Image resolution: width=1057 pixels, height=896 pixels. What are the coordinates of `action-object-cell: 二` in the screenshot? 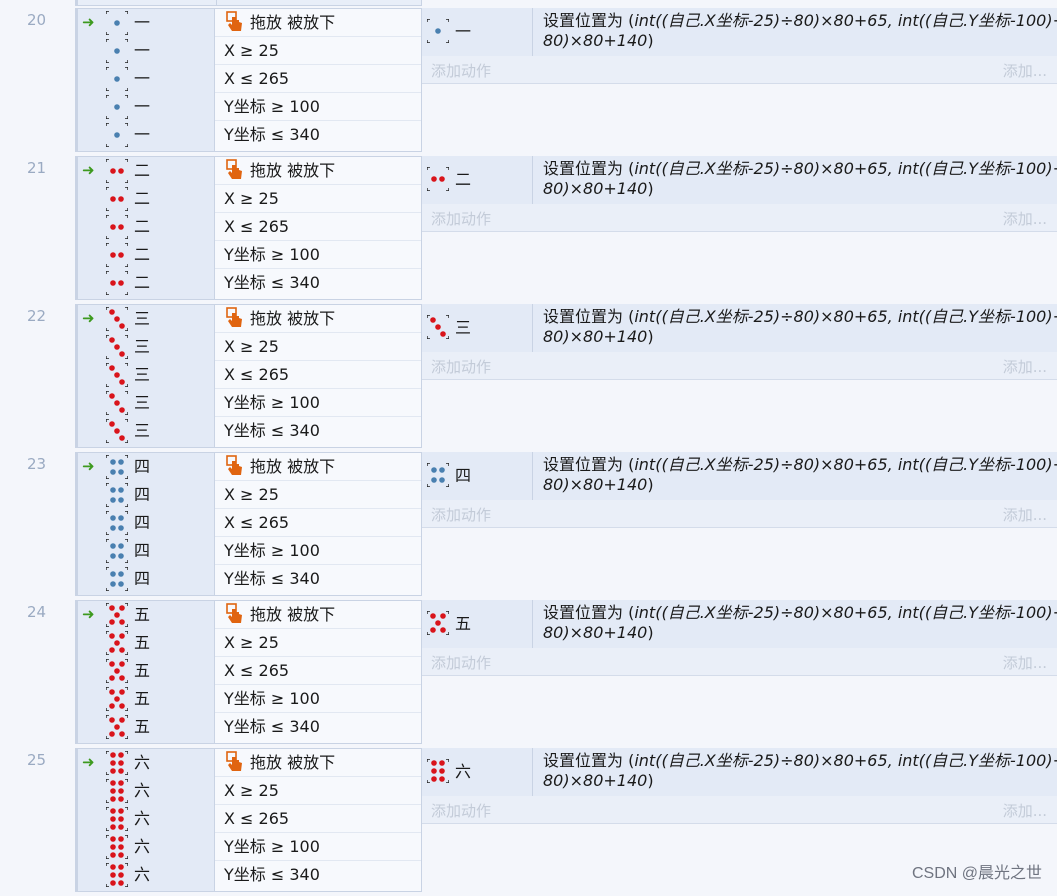 It's located at (477, 180).